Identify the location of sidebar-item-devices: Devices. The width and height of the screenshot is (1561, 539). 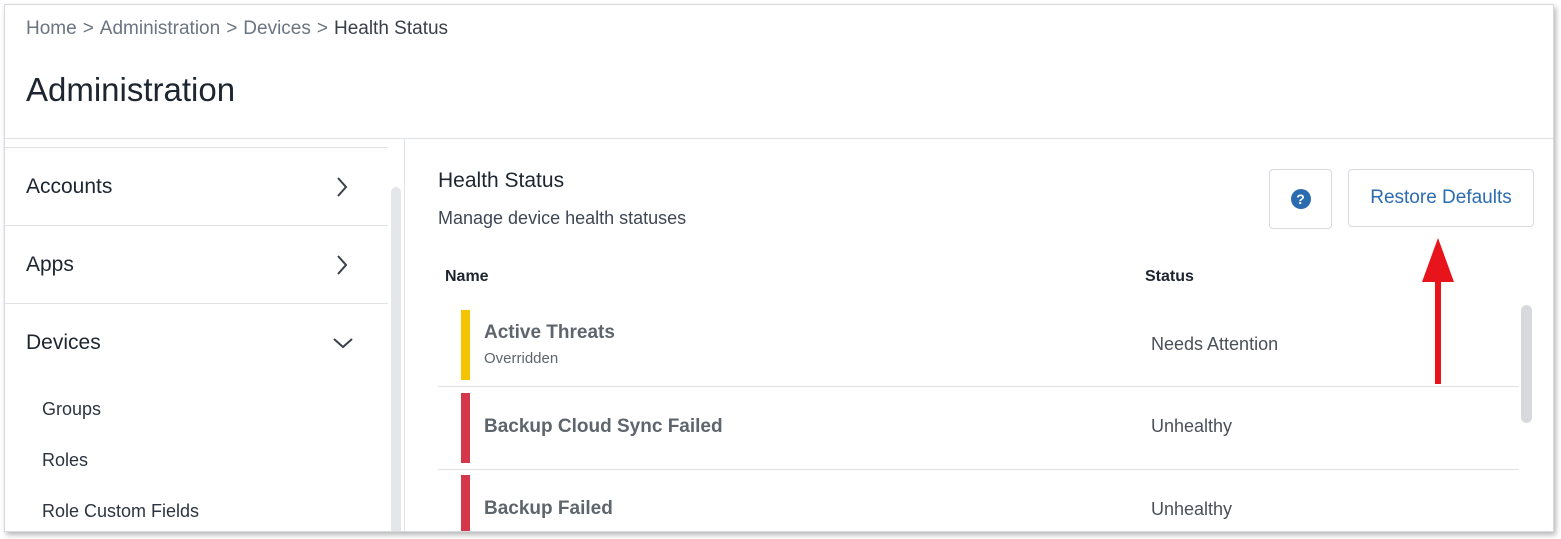
(196, 342).